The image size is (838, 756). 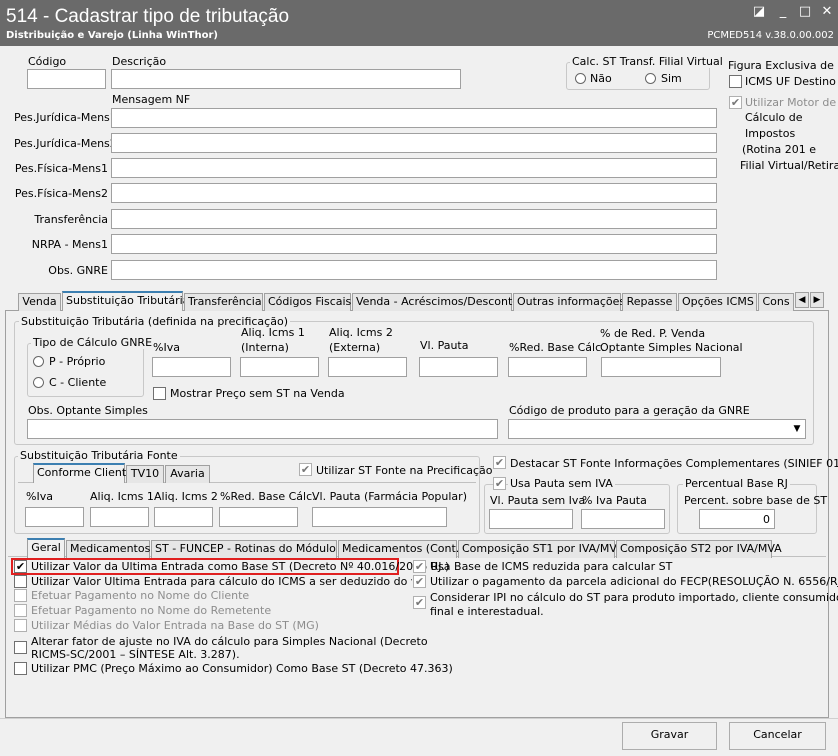 I want to click on tab-medicamentos-cont: Medicamentos (Cont.), so click(x=401, y=549).